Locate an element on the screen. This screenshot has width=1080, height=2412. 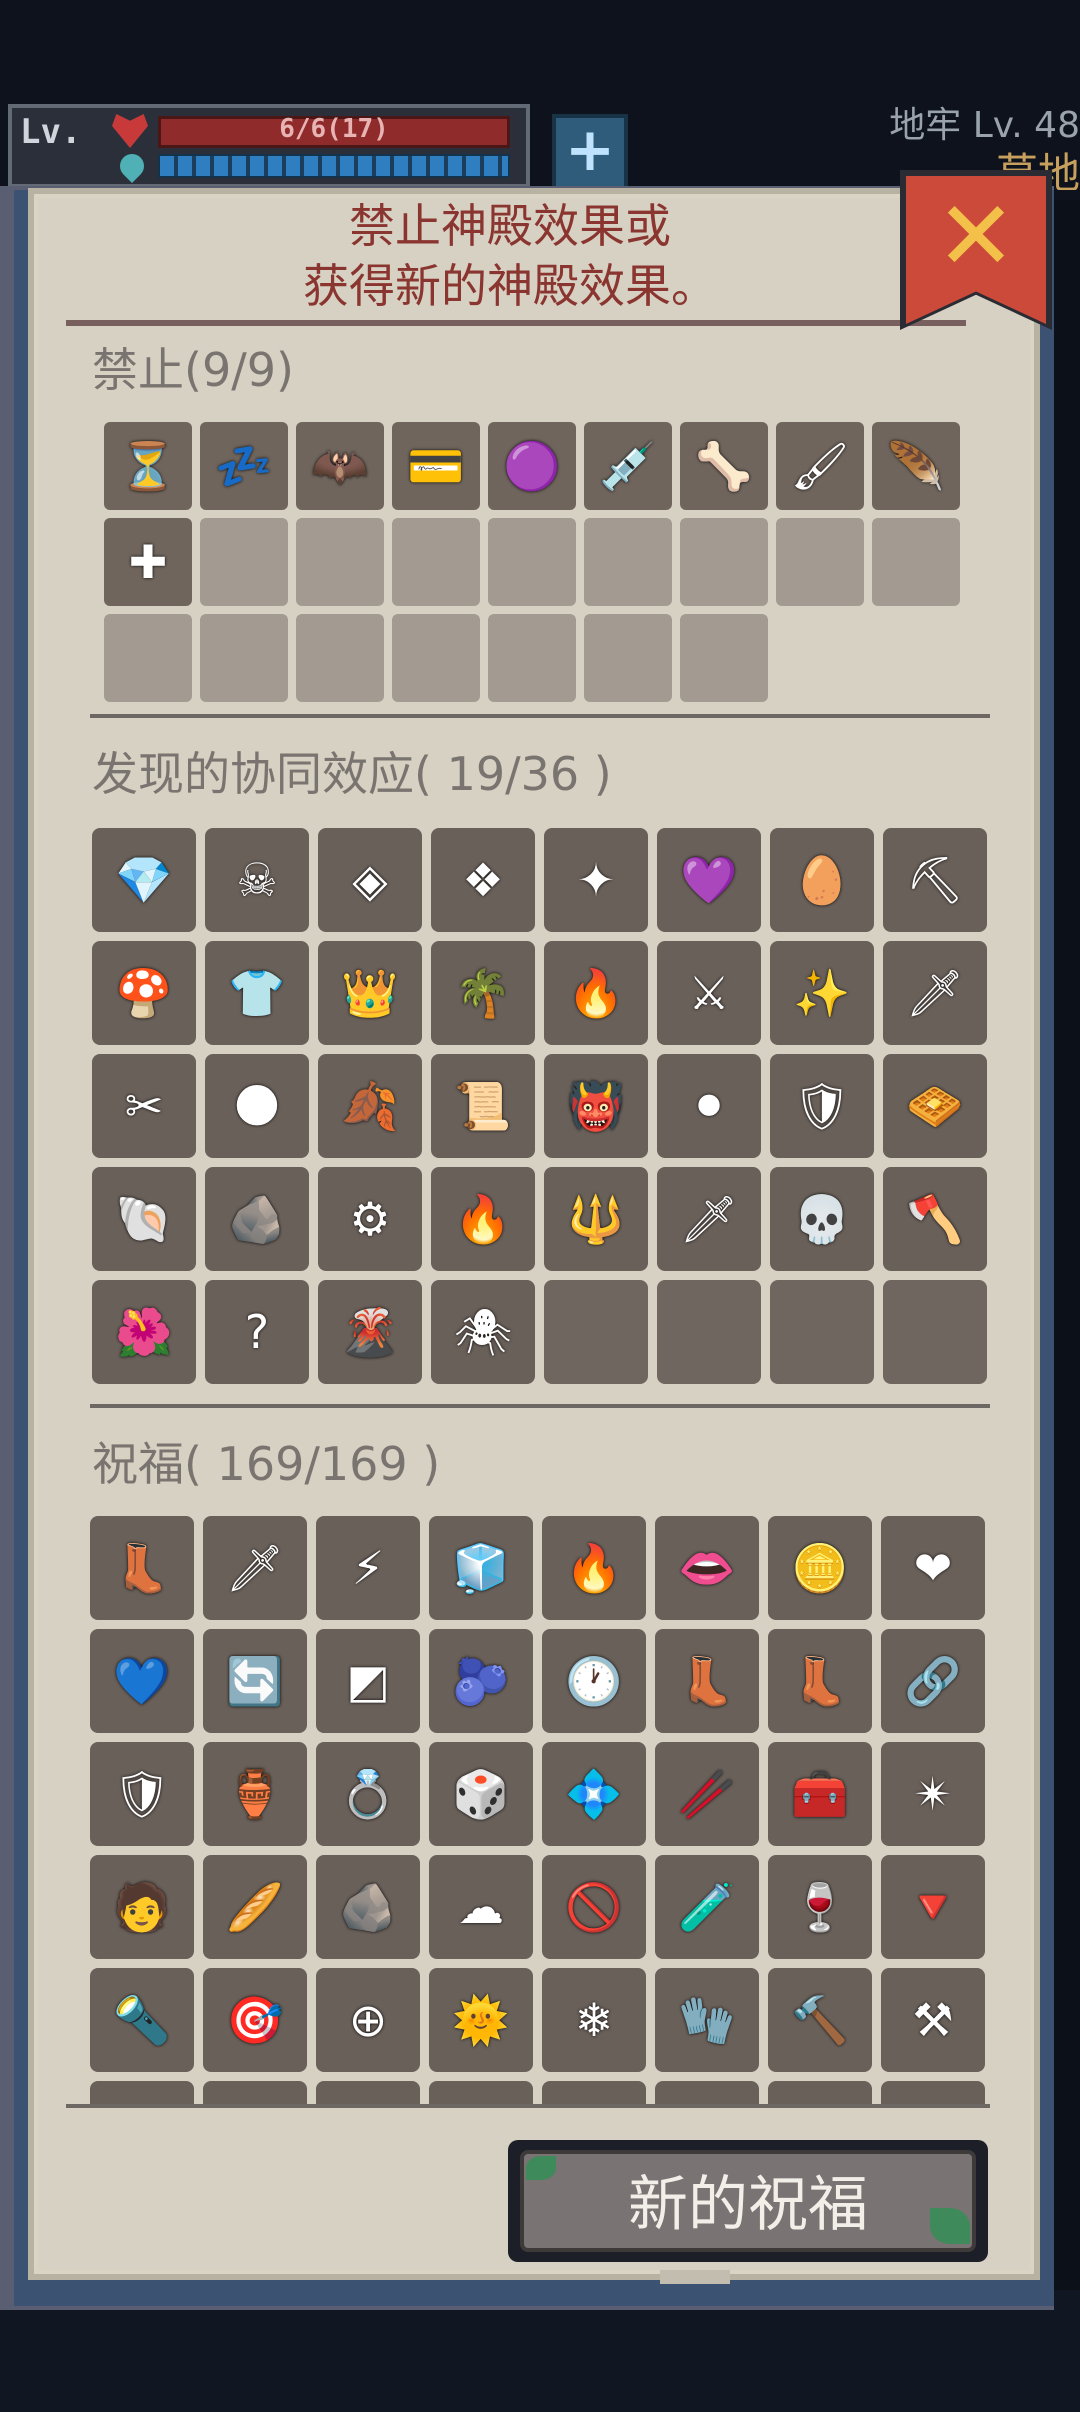
blessing-slot: 🌞 is located at coordinates (481, 2020).